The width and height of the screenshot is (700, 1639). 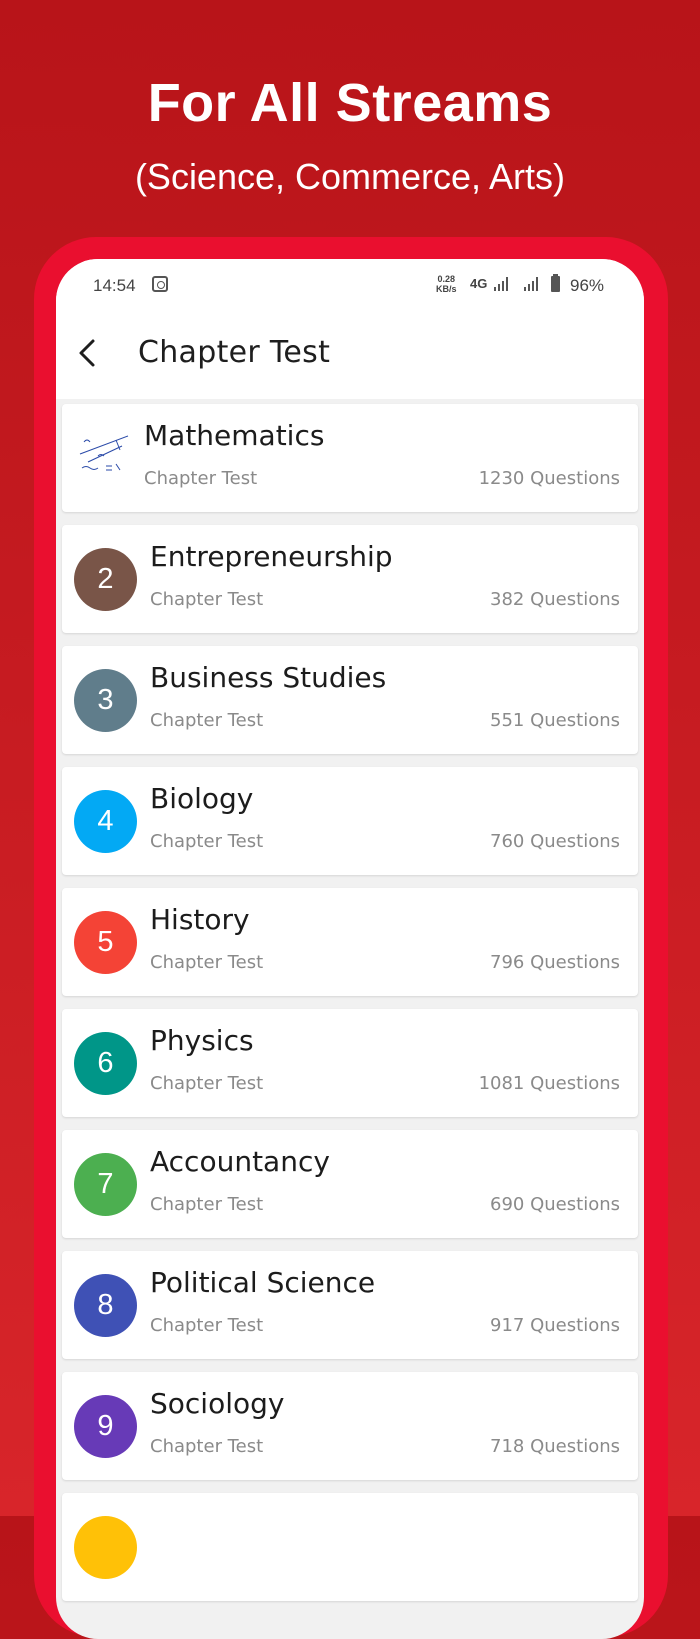 I want to click on subject-number-badge: 5, so click(x=105, y=942).